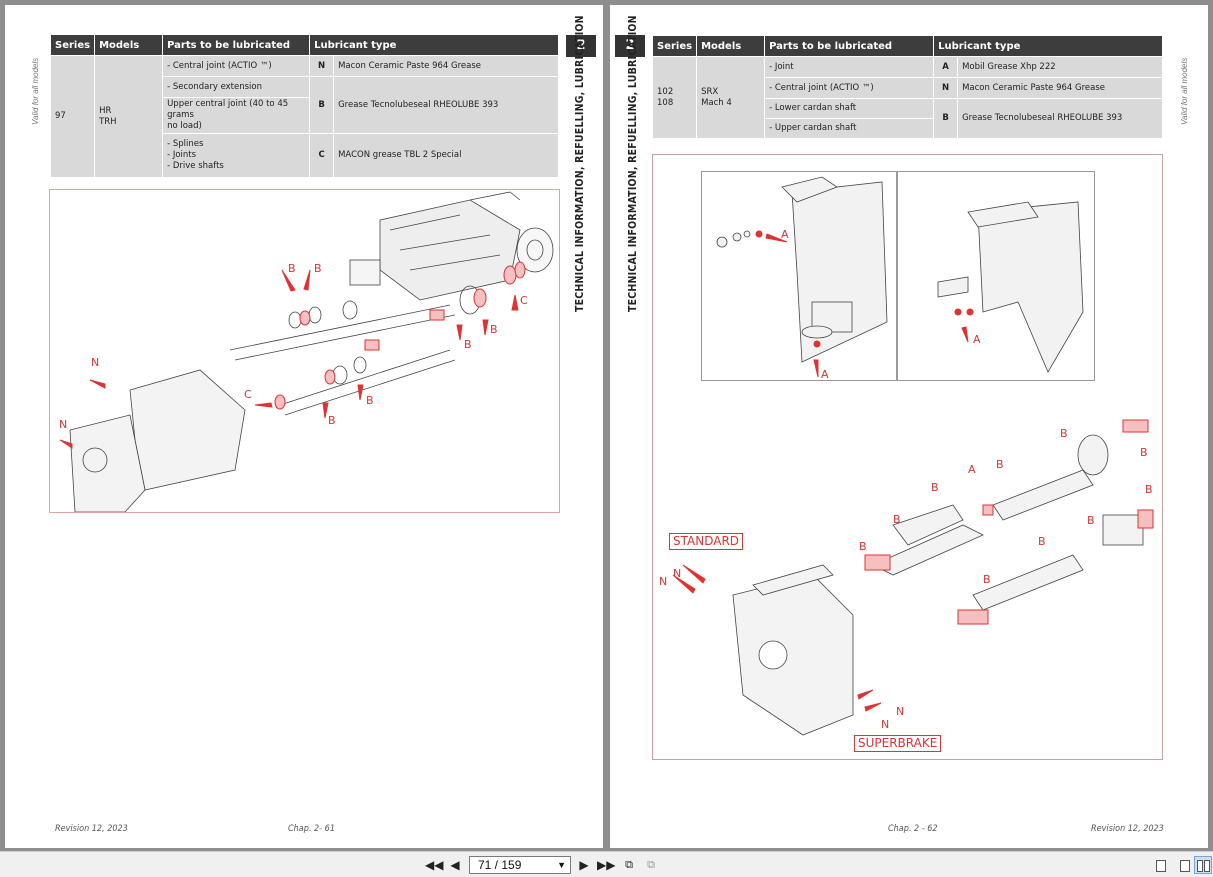  What do you see at coordinates (434, 865) in the screenshot?
I see `first-page-icon: ◀◀` at bounding box center [434, 865].